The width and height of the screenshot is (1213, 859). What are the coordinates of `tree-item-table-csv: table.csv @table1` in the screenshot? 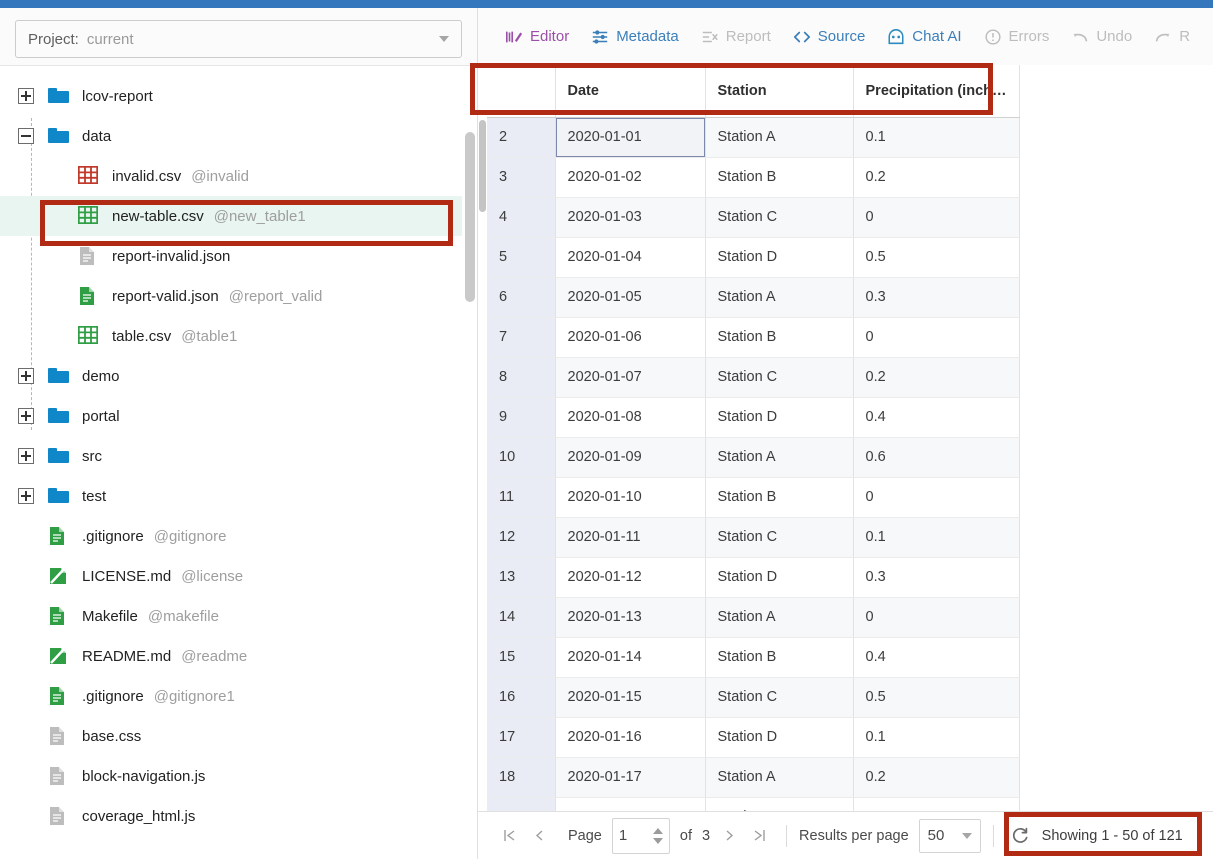 It's located at (231, 336).